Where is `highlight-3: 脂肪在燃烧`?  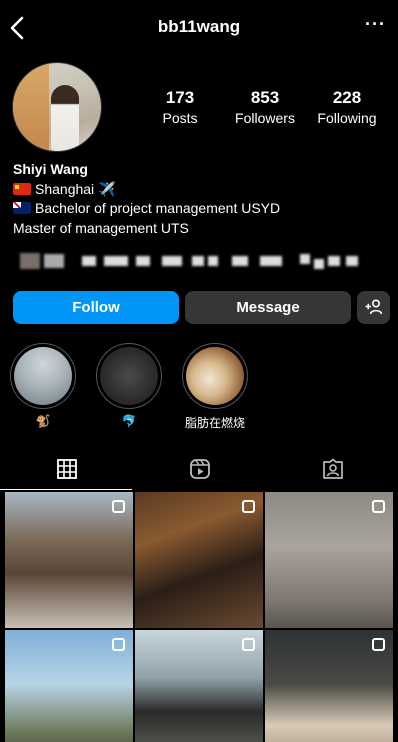
highlight-3: 脂肪在燃烧 is located at coordinates (215, 387).